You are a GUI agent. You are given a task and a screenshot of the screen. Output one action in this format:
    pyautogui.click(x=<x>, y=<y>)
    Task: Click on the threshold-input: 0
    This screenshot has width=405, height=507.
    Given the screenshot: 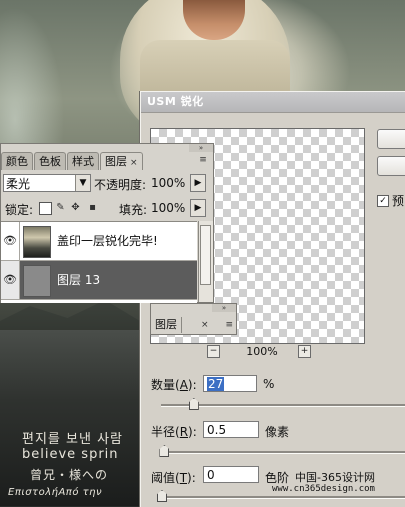 What is the action you would take?
    pyautogui.click(x=231, y=474)
    